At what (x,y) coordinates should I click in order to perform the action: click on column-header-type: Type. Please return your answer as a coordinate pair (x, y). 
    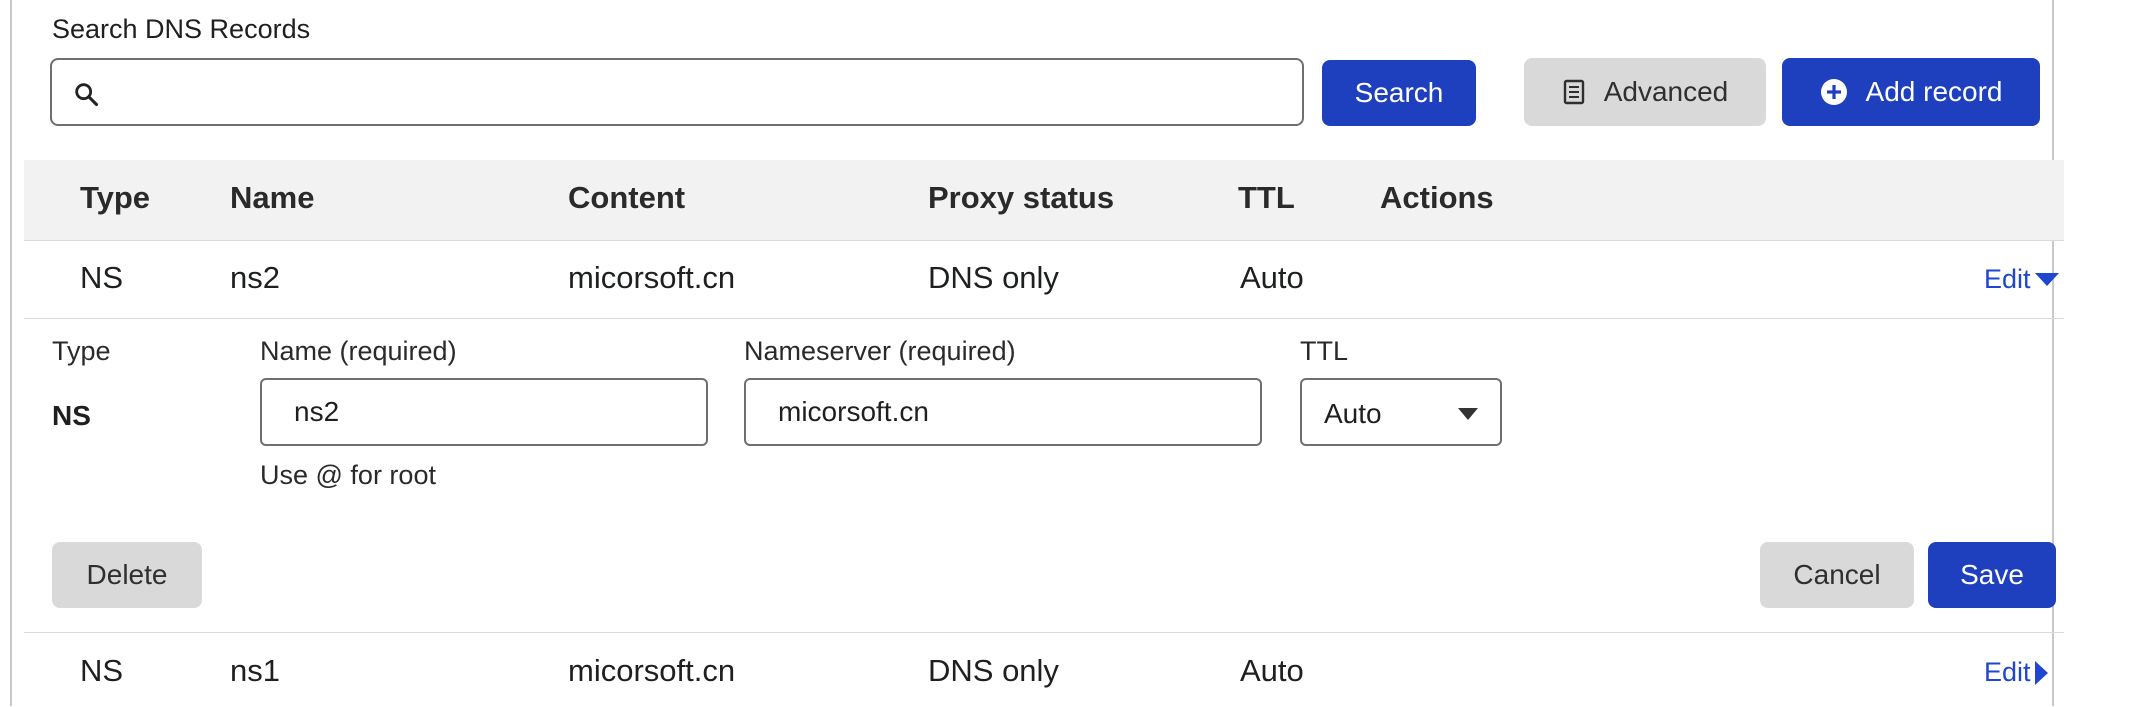
    Looking at the image, I should click on (115, 197).